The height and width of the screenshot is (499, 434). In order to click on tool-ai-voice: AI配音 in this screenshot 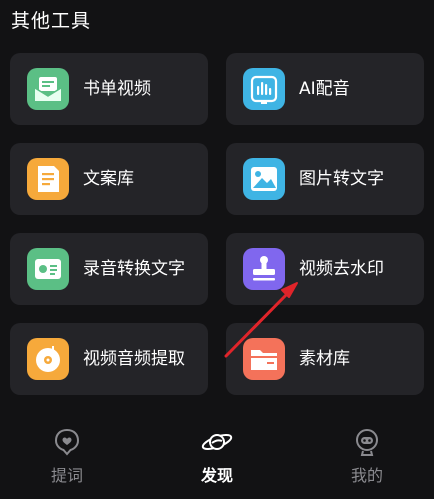, I will do `click(325, 89)`.